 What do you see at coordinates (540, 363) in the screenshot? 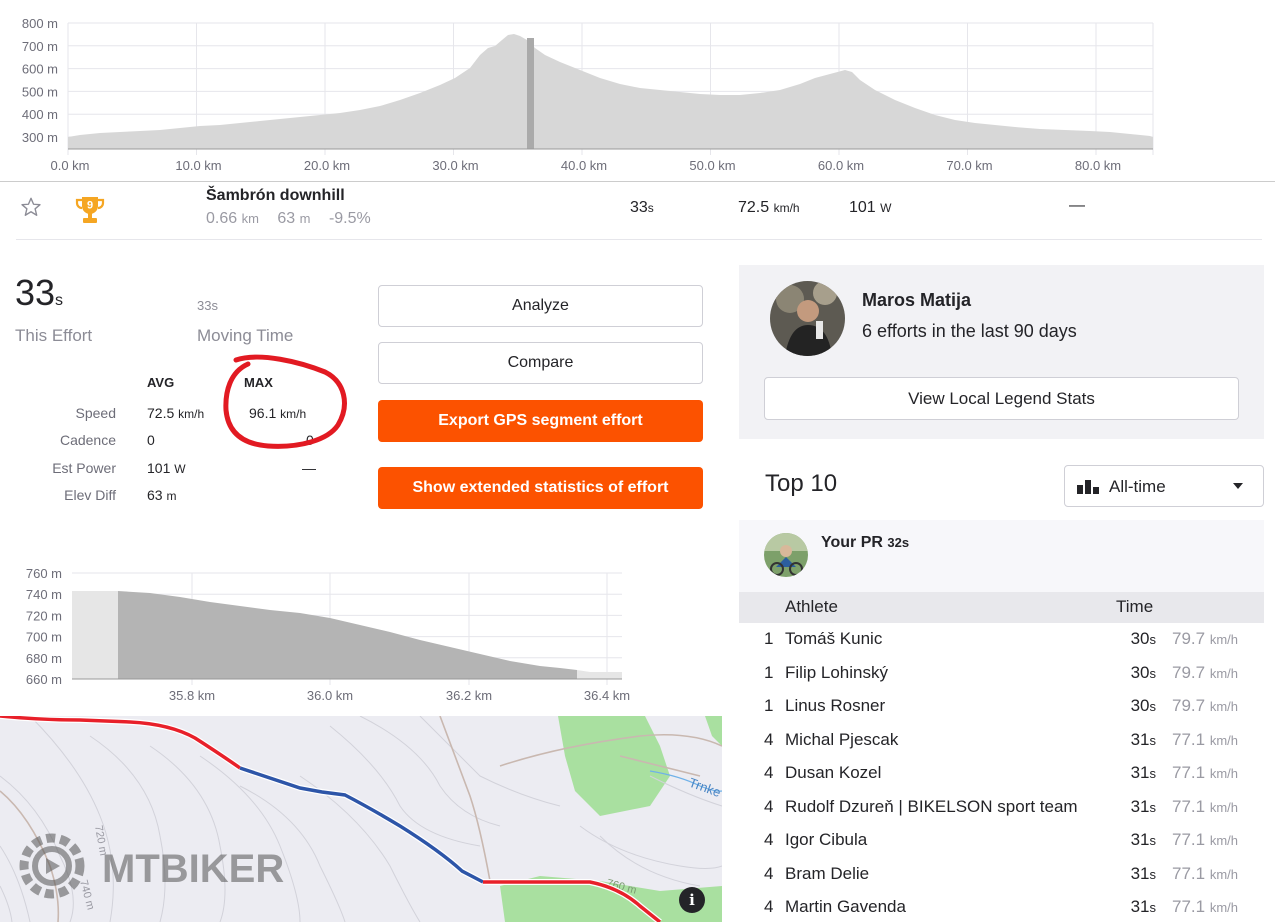
I see `compare-button: Compare` at bounding box center [540, 363].